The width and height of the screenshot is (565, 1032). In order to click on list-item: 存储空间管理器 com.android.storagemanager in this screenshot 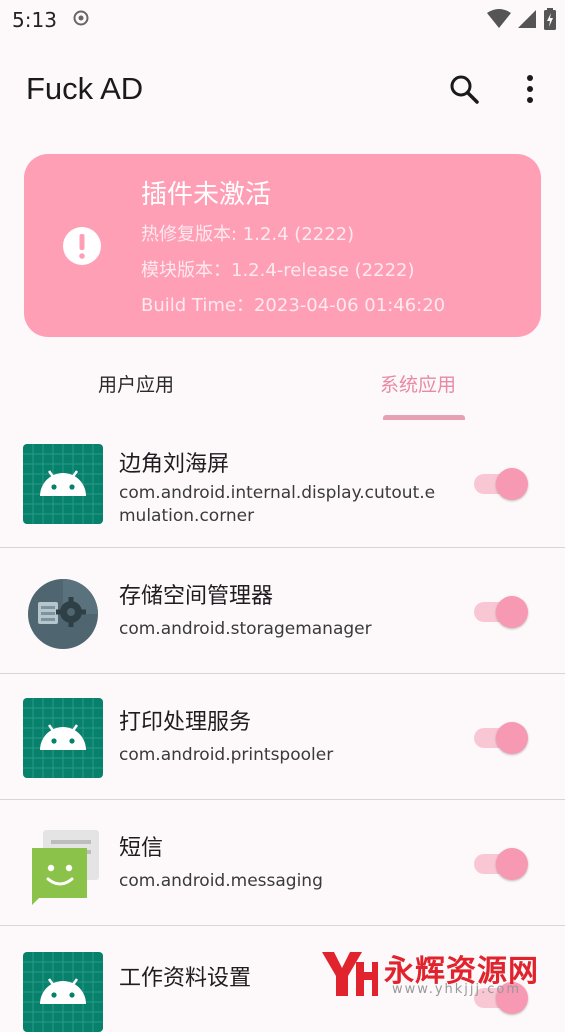, I will do `click(282, 611)`.